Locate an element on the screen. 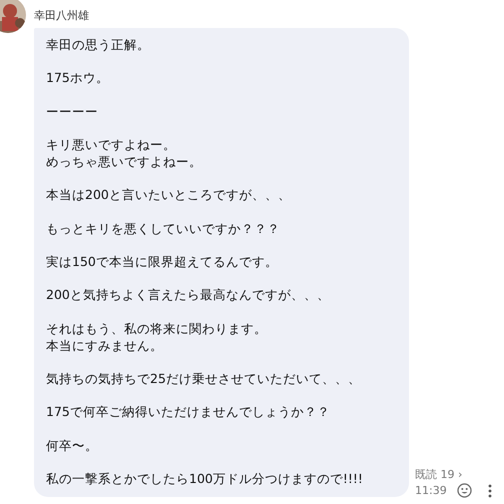 The height and width of the screenshot is (504, 504). message-text: 200と気持ちよく言えたら最高なんですが、、、 is located at coordinates (188, 295).